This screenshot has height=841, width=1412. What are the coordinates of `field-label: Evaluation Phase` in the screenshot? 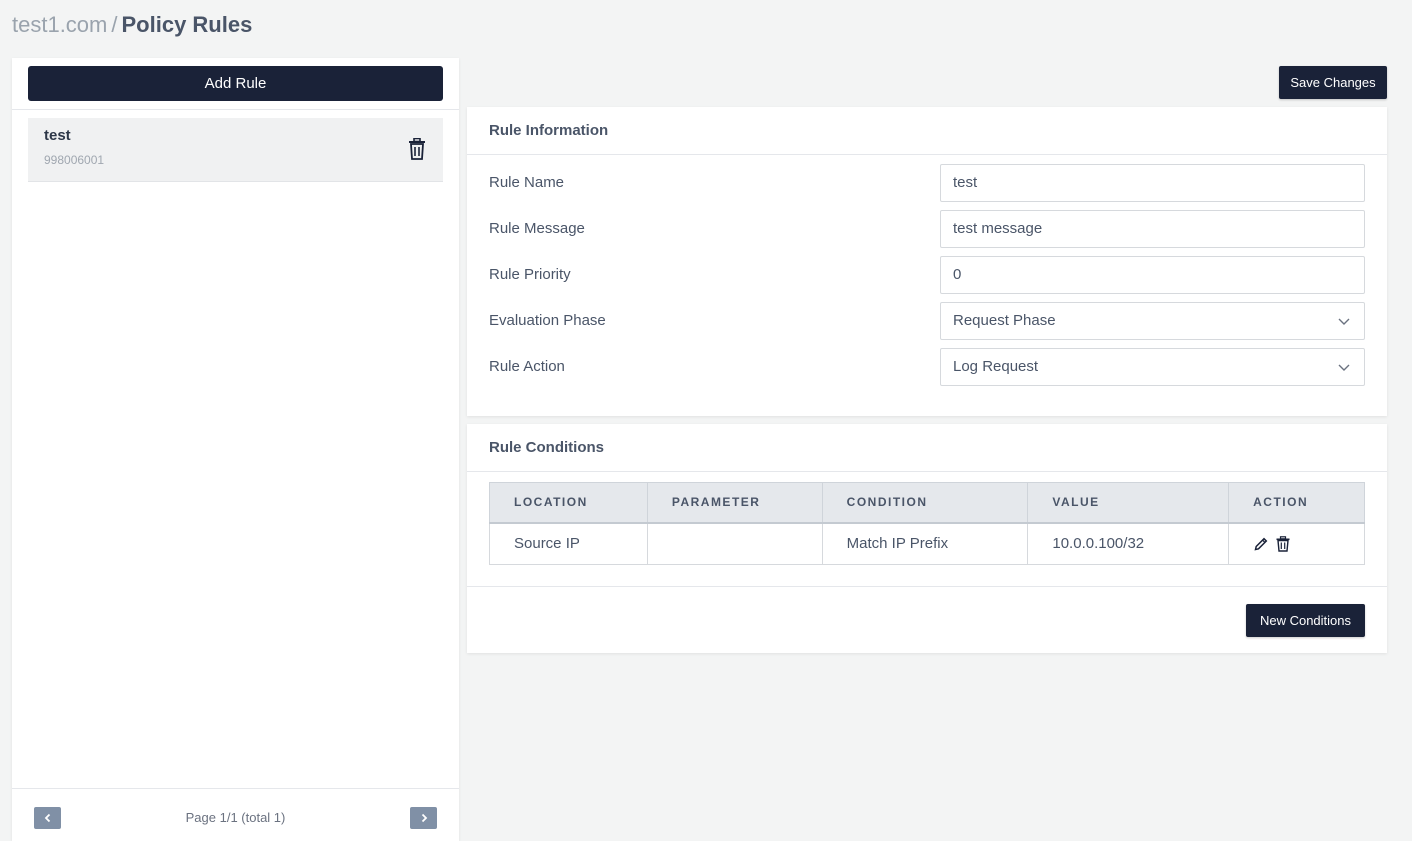 It's located at (547, 320).